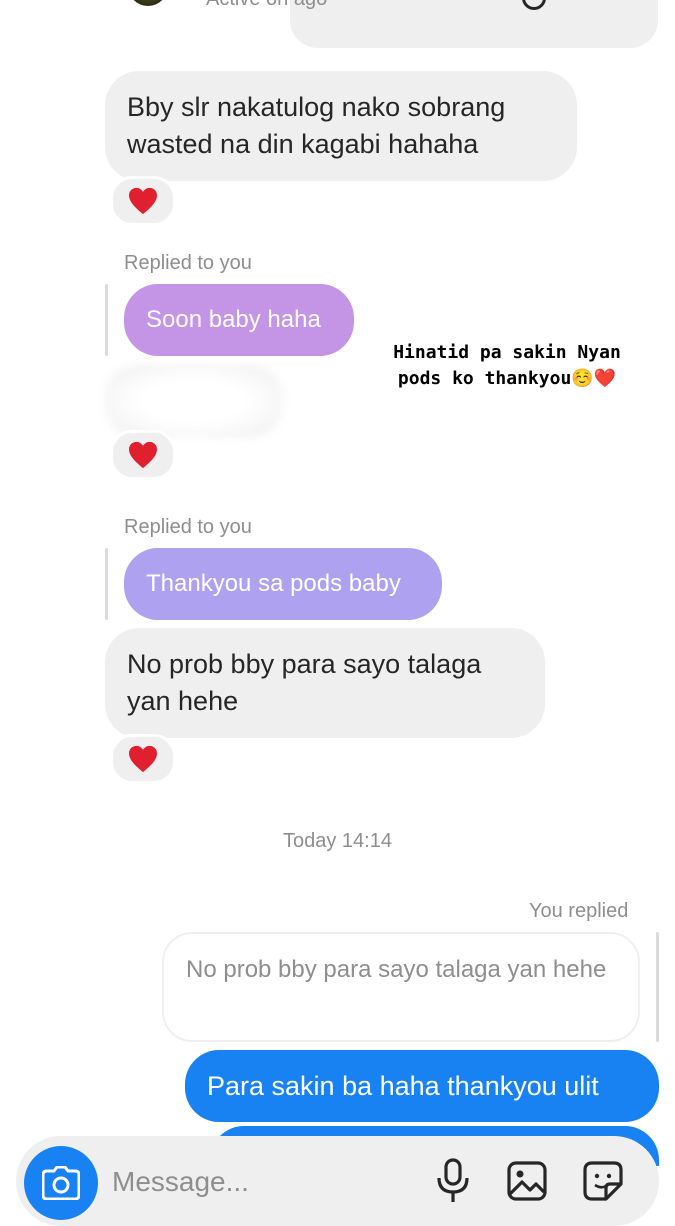 Image resolution: width=675 pixels, height=1226 pixels. I want to click on caption-line-2: pods ko thankyou☺️❤️, so click(507, 378).